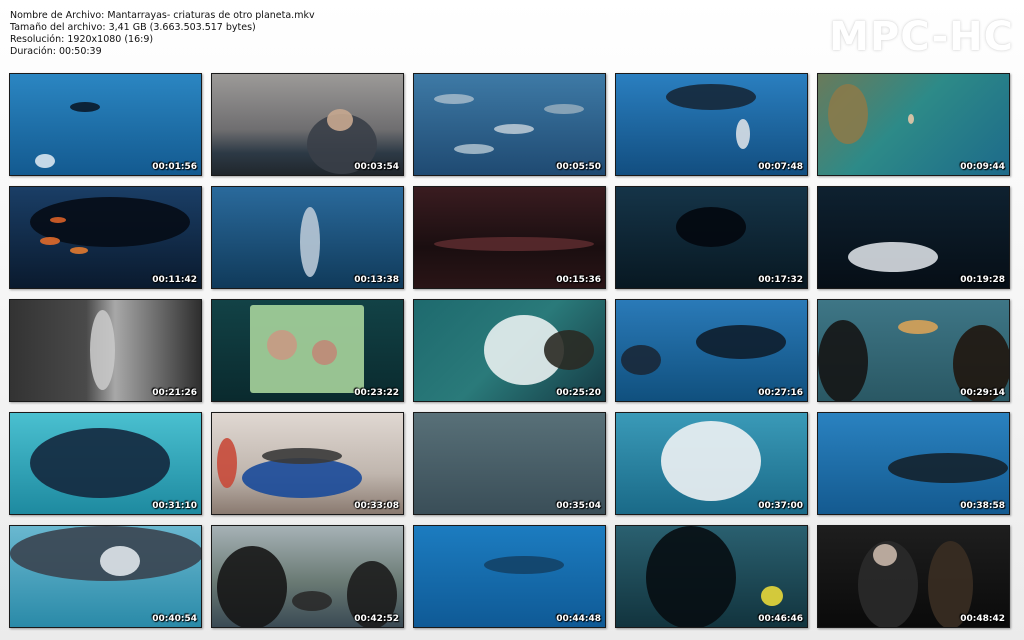  I want to click on thumbnail-timestamp: 00:21:26, so click(174, 393).